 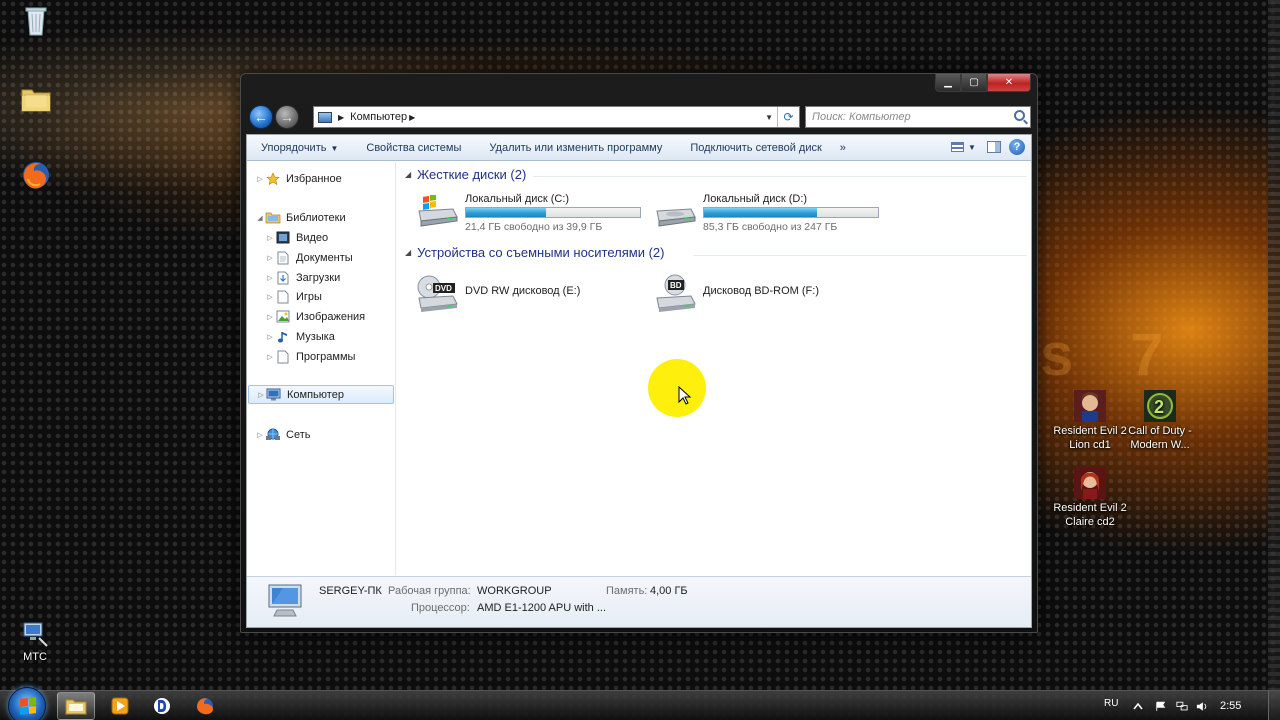 What do you see at coordinates (465, 174) in the screenshot?
I see `group-header-hard-disks: ◢ Жесткие диски (2)` at bounding box center [465, 174].